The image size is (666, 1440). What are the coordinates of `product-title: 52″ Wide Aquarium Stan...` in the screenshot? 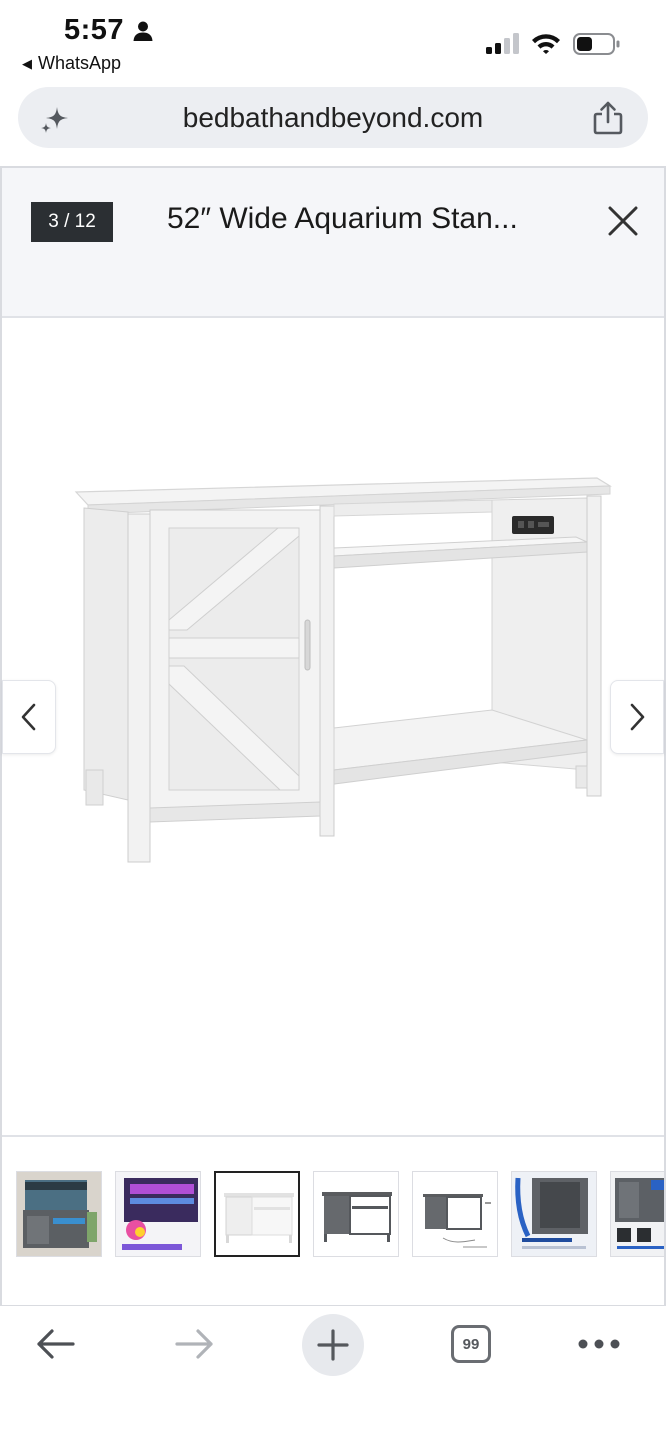 It's located at (342, 218).